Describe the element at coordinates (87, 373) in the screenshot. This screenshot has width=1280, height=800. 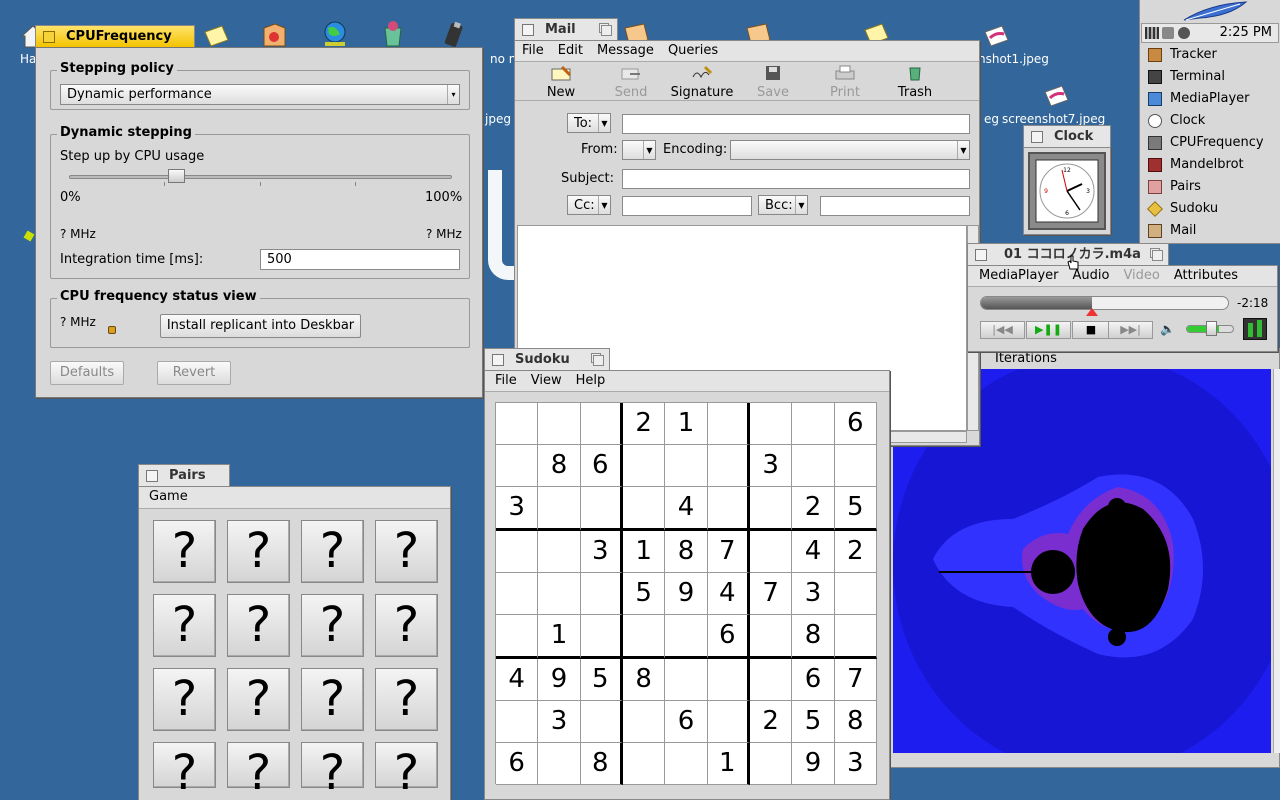
I see `defaults-button: Defaults` at that location.